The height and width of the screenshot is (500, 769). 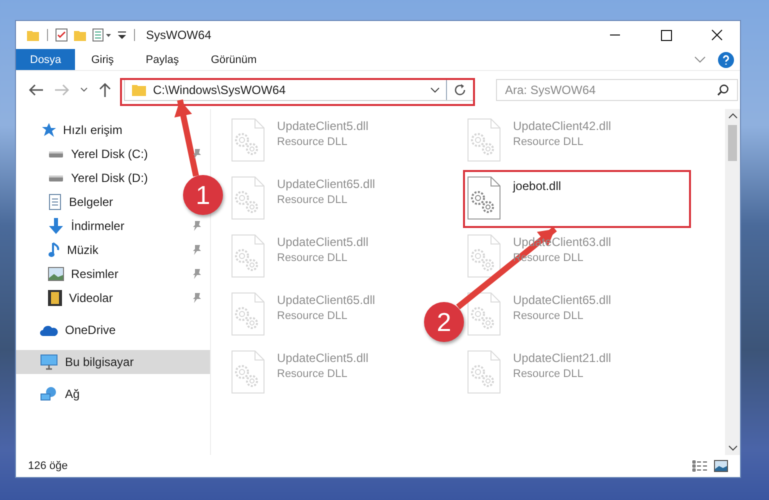 I want to click on details-view-icon, so click(x=700, y=466).